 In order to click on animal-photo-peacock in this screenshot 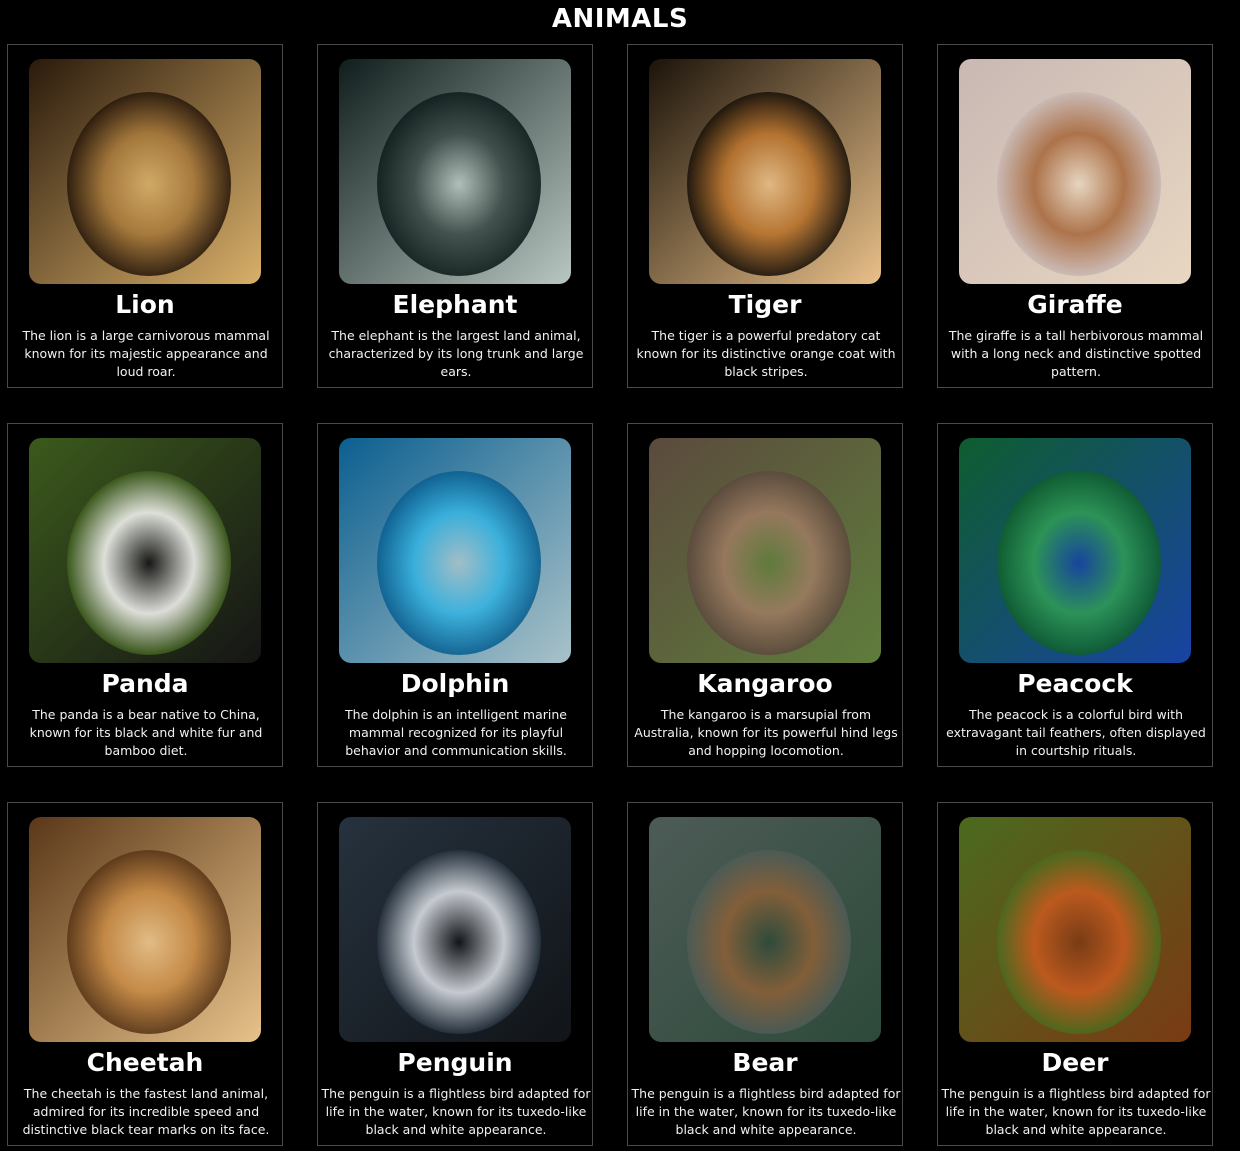, I will do `click(1075, 550)`.